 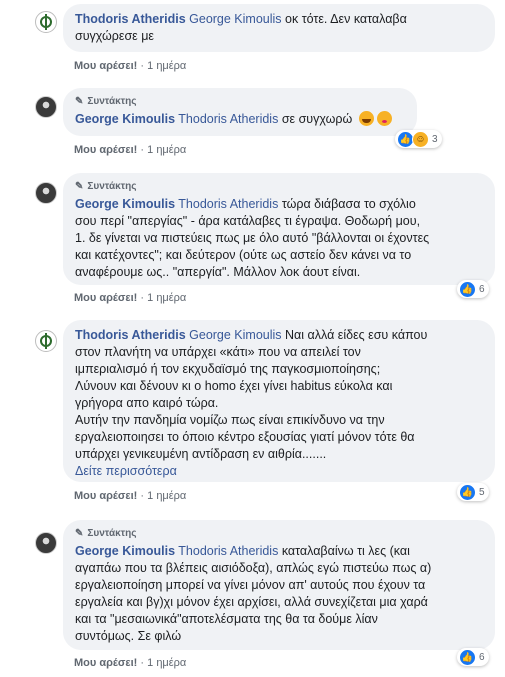 I want to click on comment-text: καταλαβαίνω τι λες (και, so click(x=345, y=551).